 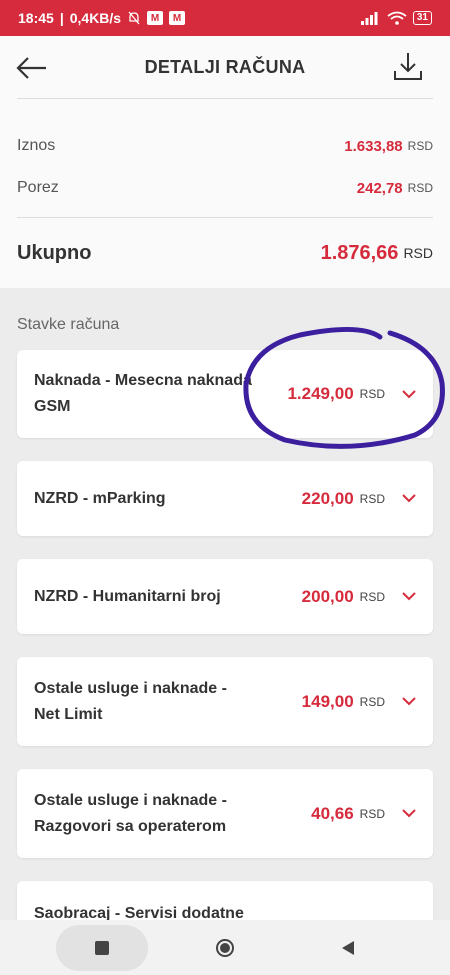 I want to click on circle-icon, so click(x=224, y=947).